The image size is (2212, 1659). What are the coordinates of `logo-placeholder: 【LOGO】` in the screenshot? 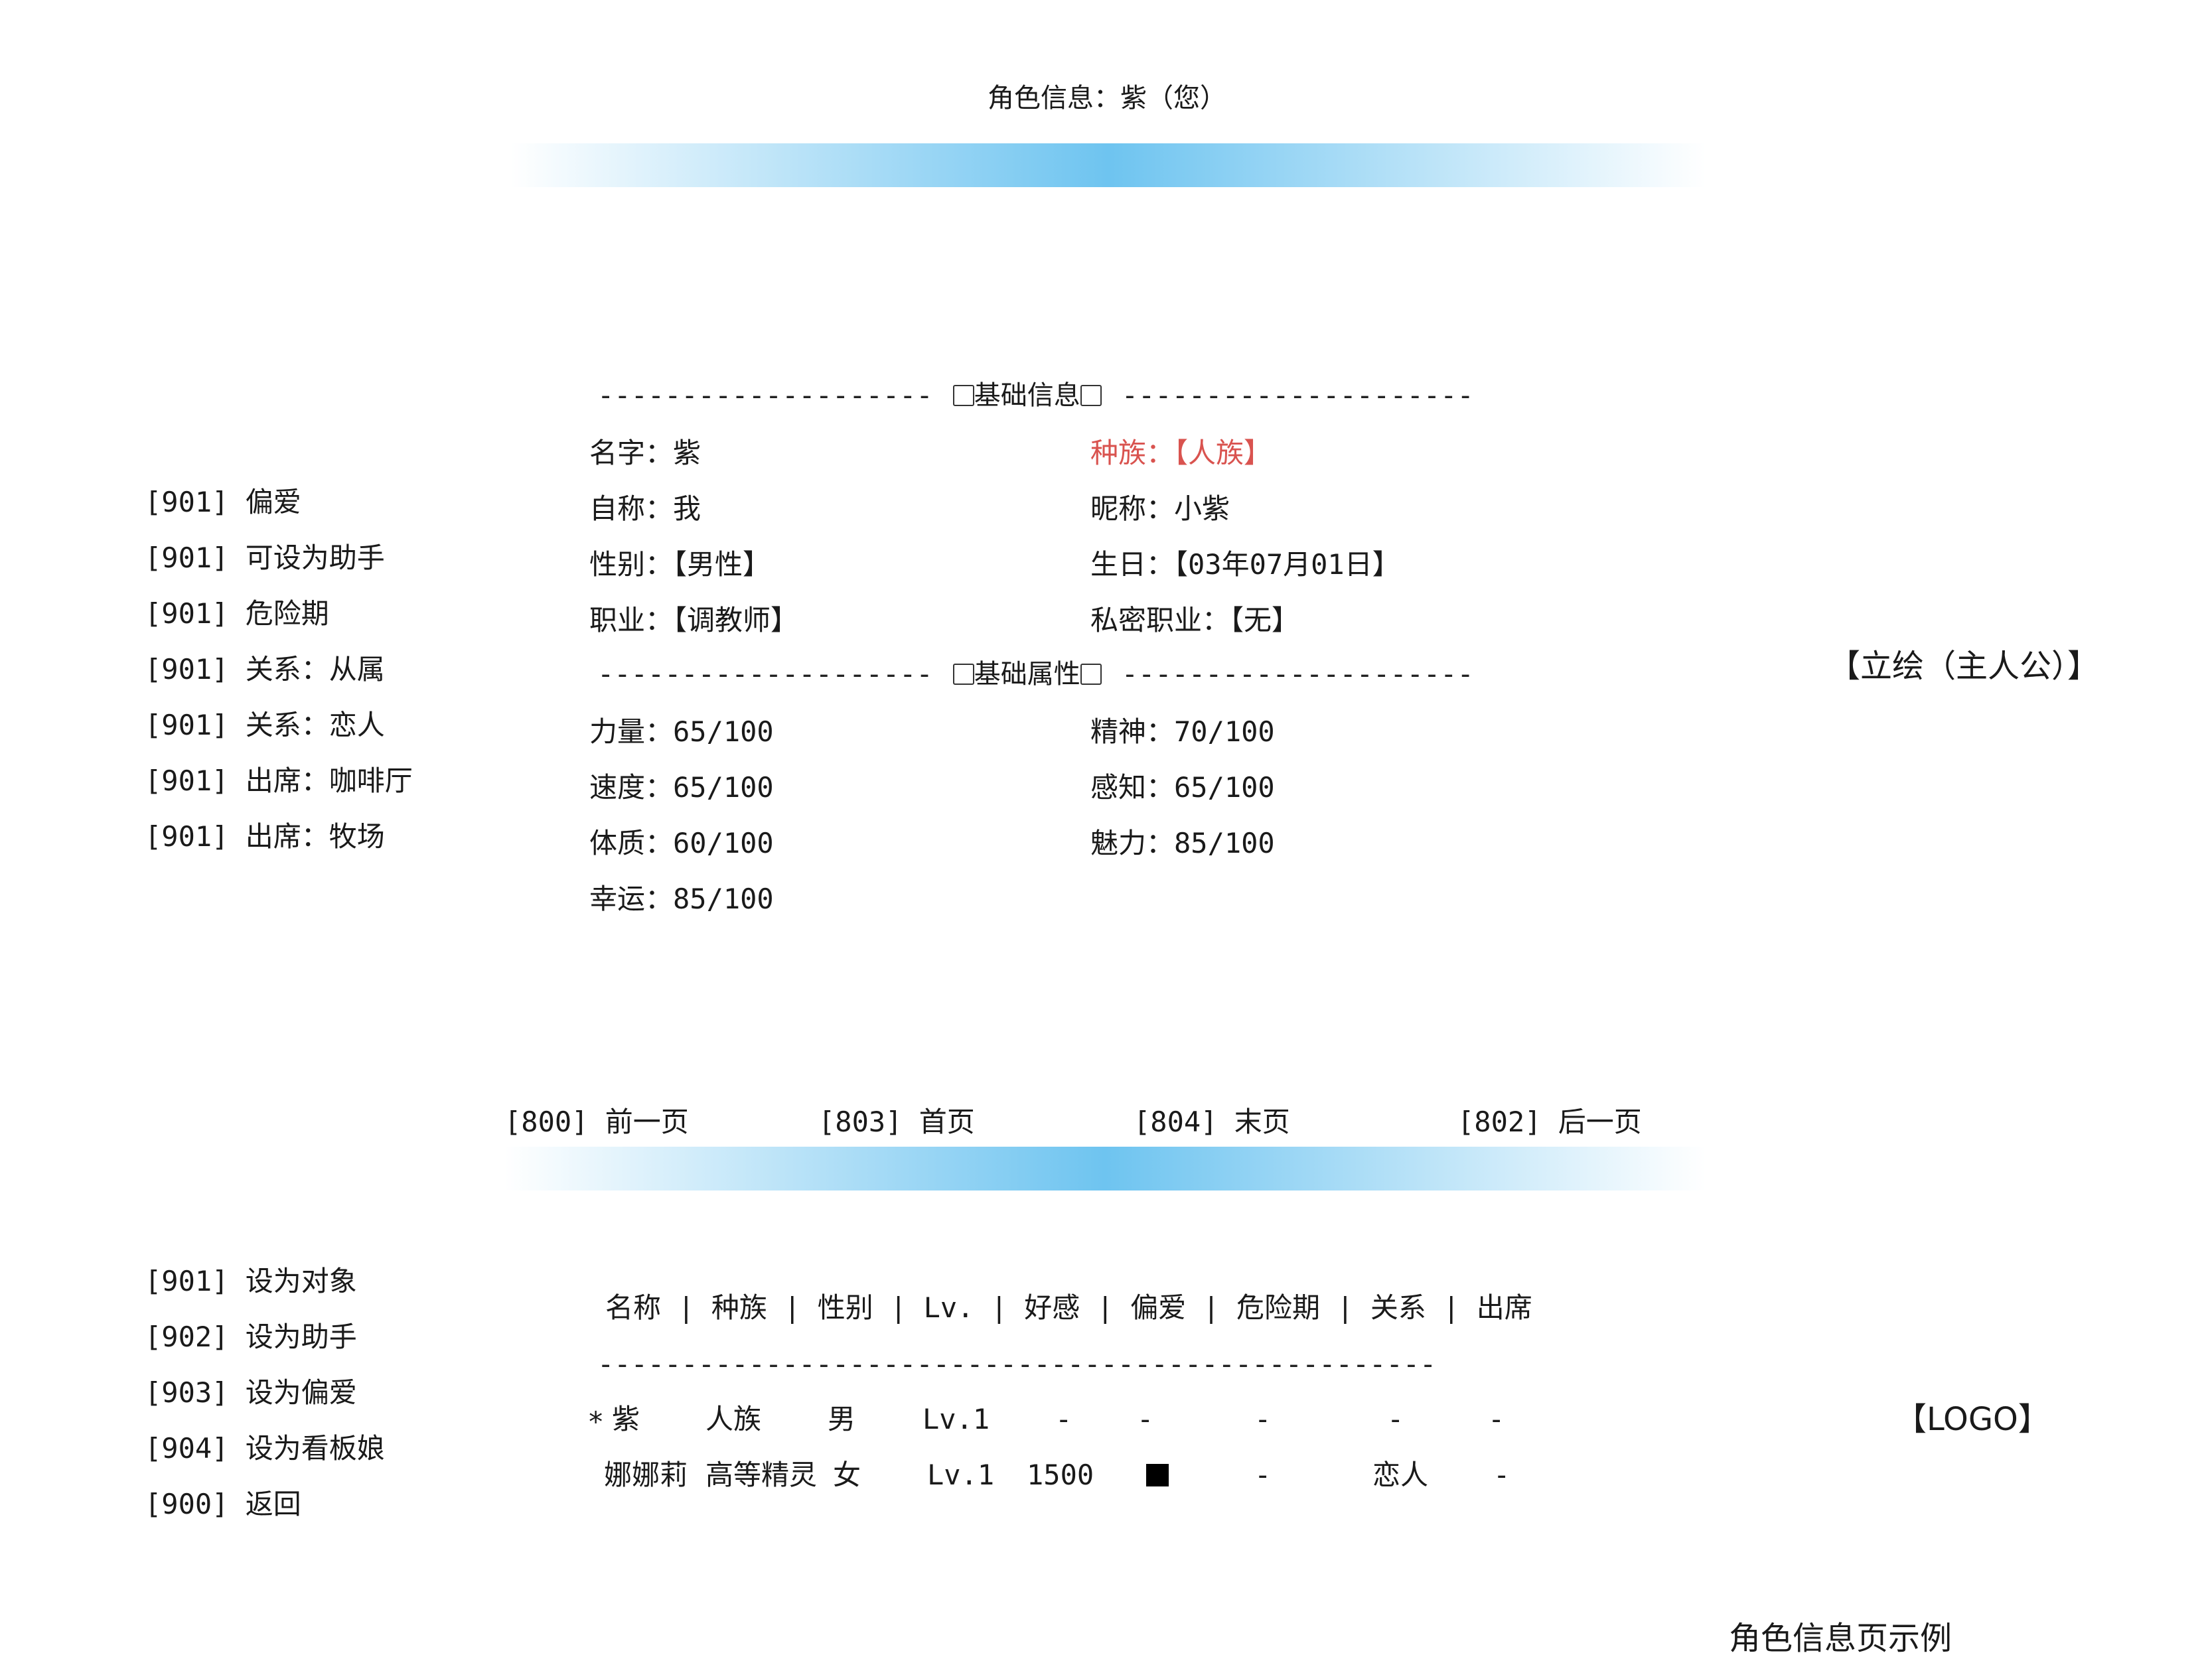 It's located at (1972, 1419).